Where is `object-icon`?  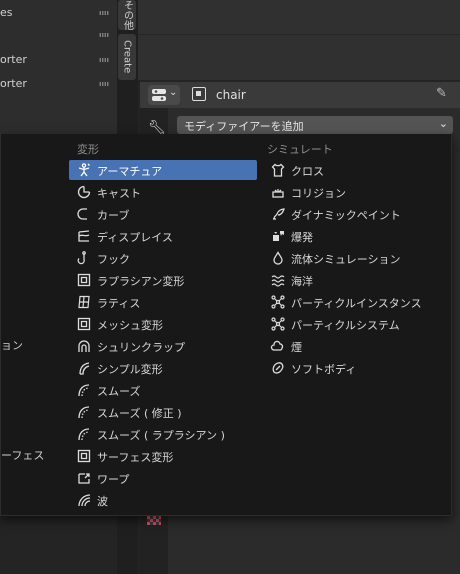 object-icon is located at coordinates (199, 94).